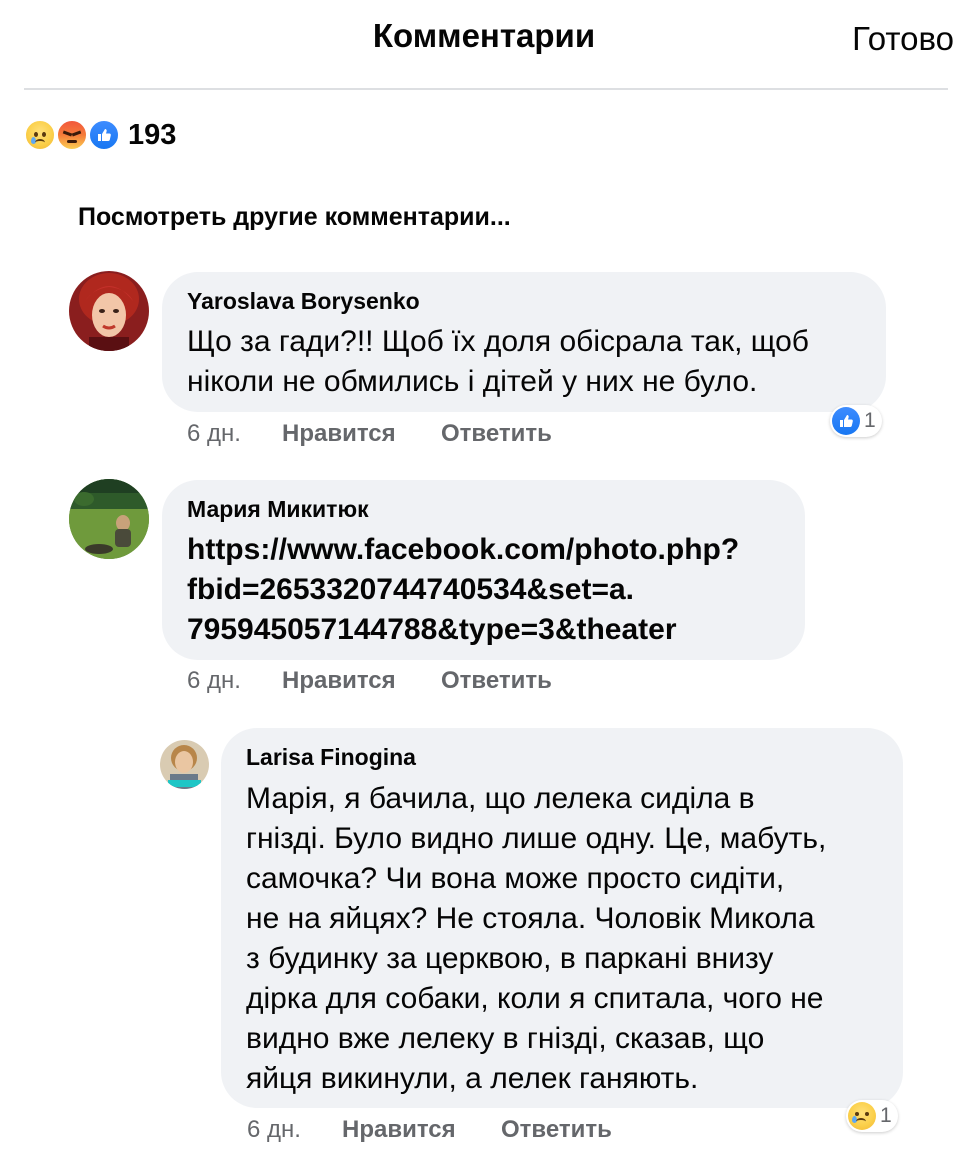  Describe the element at coordinates (484, 35) in the screenshot. I see `page-title: Комментарии` at that location.